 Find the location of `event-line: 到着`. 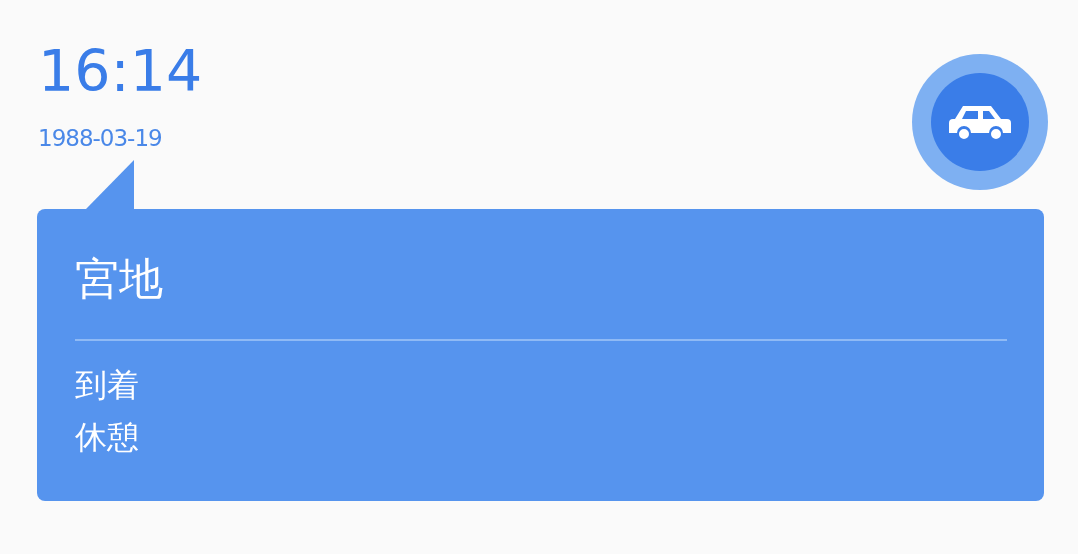

event-line: 到着 is located at coordinates (107, 385).